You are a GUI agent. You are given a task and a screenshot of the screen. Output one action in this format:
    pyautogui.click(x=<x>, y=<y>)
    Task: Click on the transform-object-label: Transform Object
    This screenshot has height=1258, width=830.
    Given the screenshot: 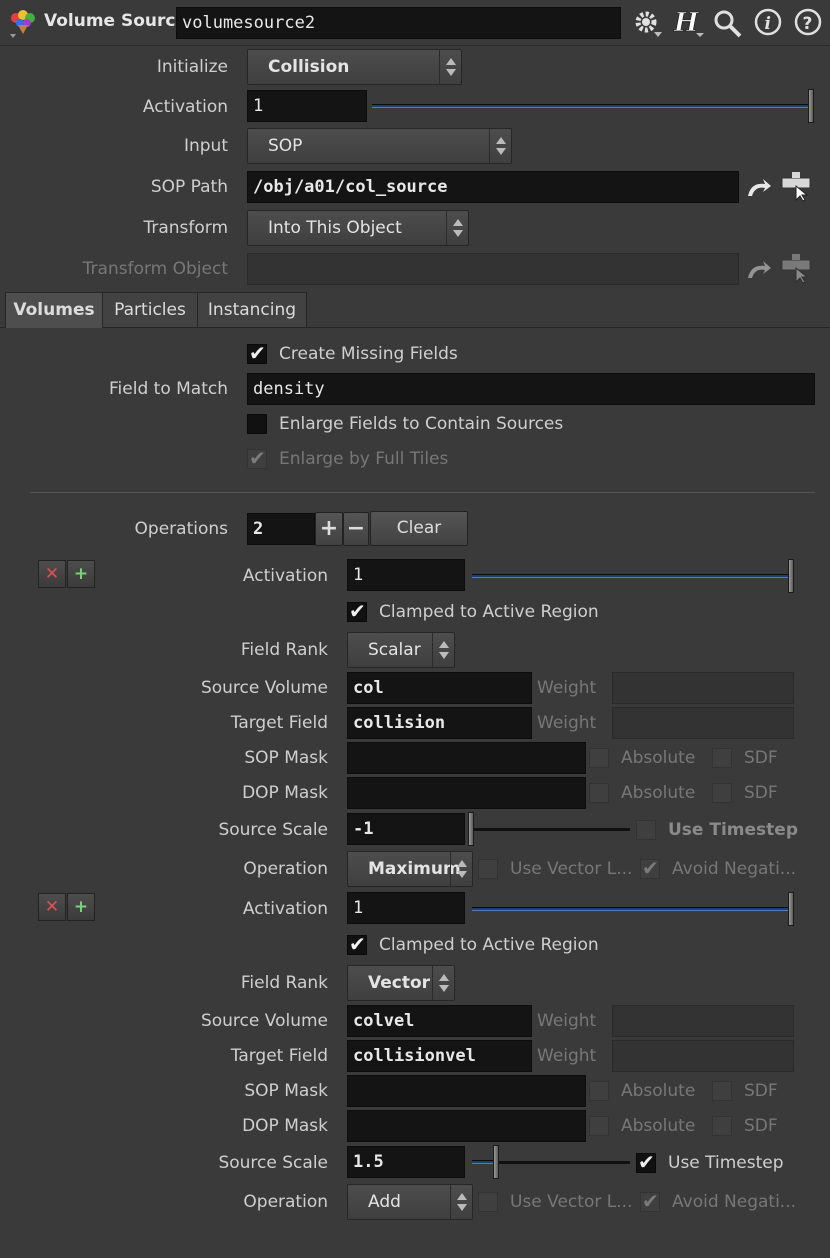 What is the action you would take?
    pyautogui.click(x=155, y=269)
    